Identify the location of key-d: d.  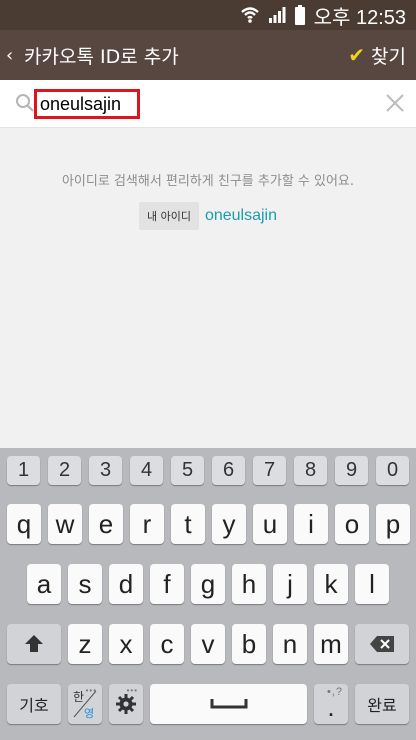
(126, 584).